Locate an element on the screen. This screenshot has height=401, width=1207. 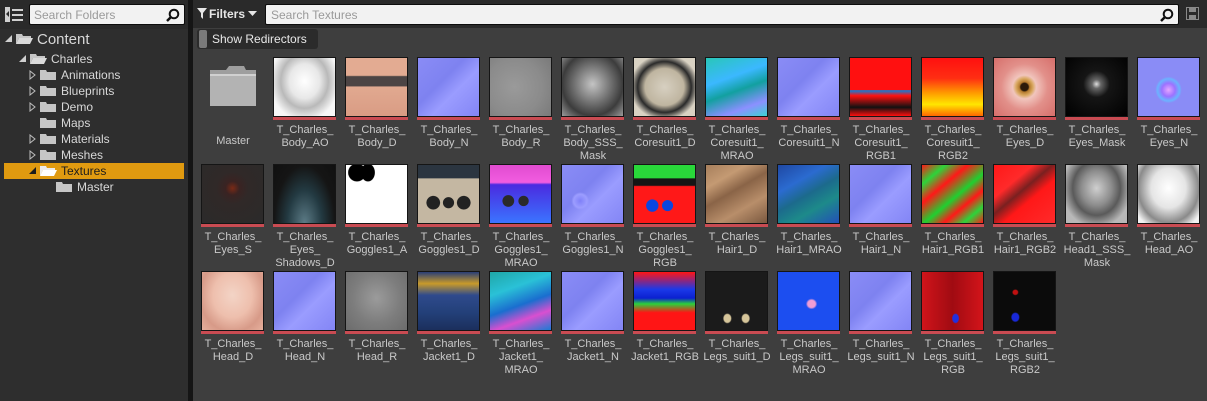
texture-asset-t-charles-eyes-s is located at coordinates (232, 195).